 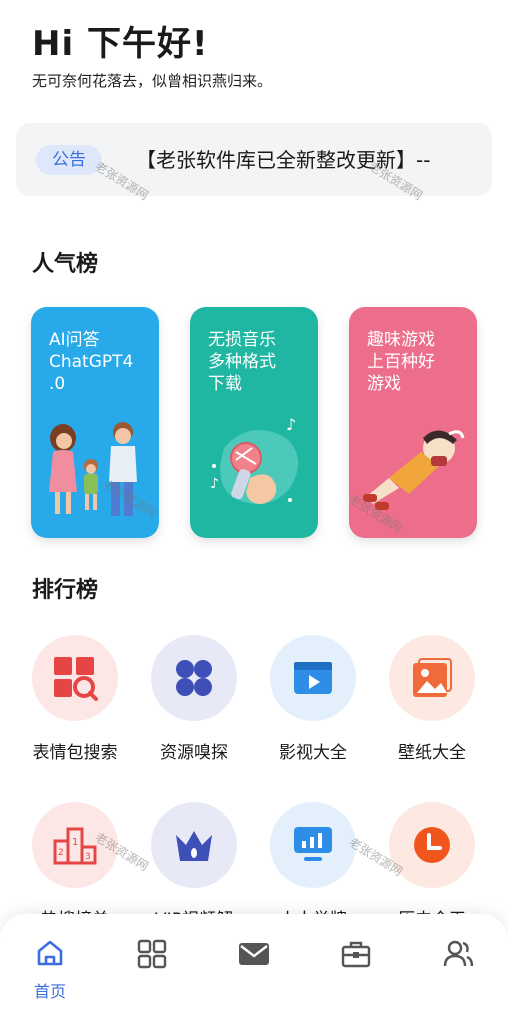 I want to click on rank-item-label: 壁纸大全, so click(x=432, y=753).